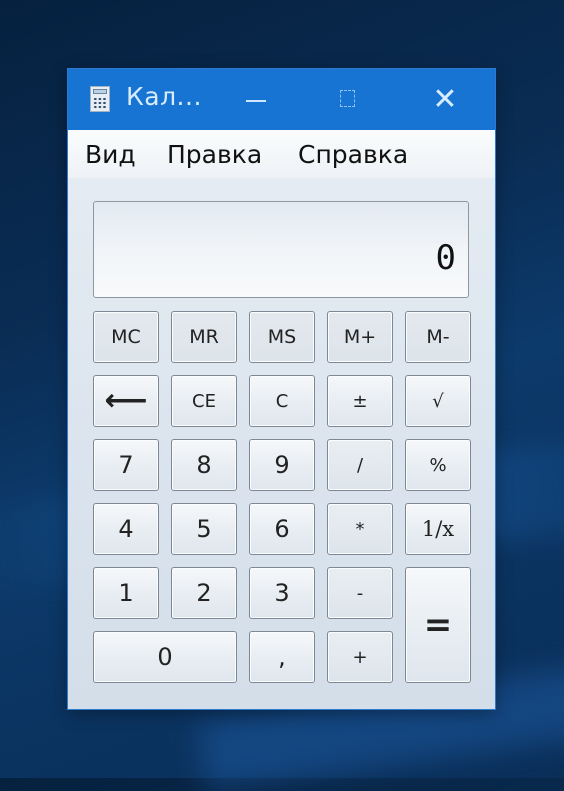  Describe the element at coordinates (126, 529) in the screenshot. I see `digit-4-button: 4` at that location.